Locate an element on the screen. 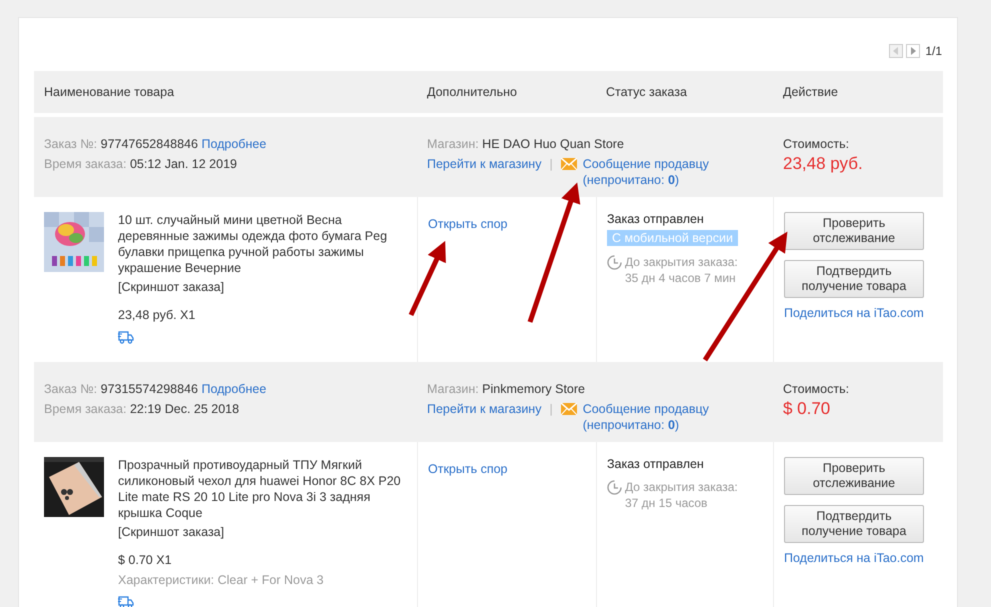  order-number: Заказ №: 97747652848846 is located at coordinates (121, 144).